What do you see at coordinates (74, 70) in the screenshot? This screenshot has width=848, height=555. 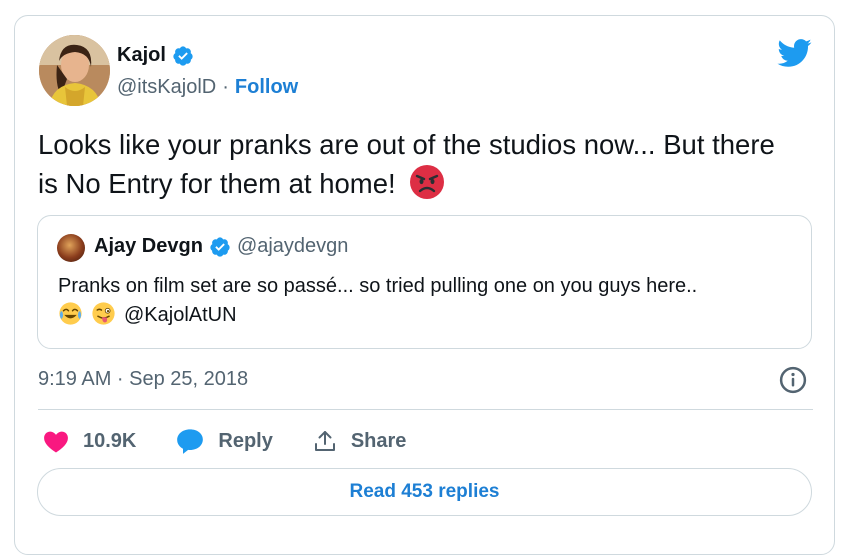 I see `author-avatar` at bounding box center [74, 70].